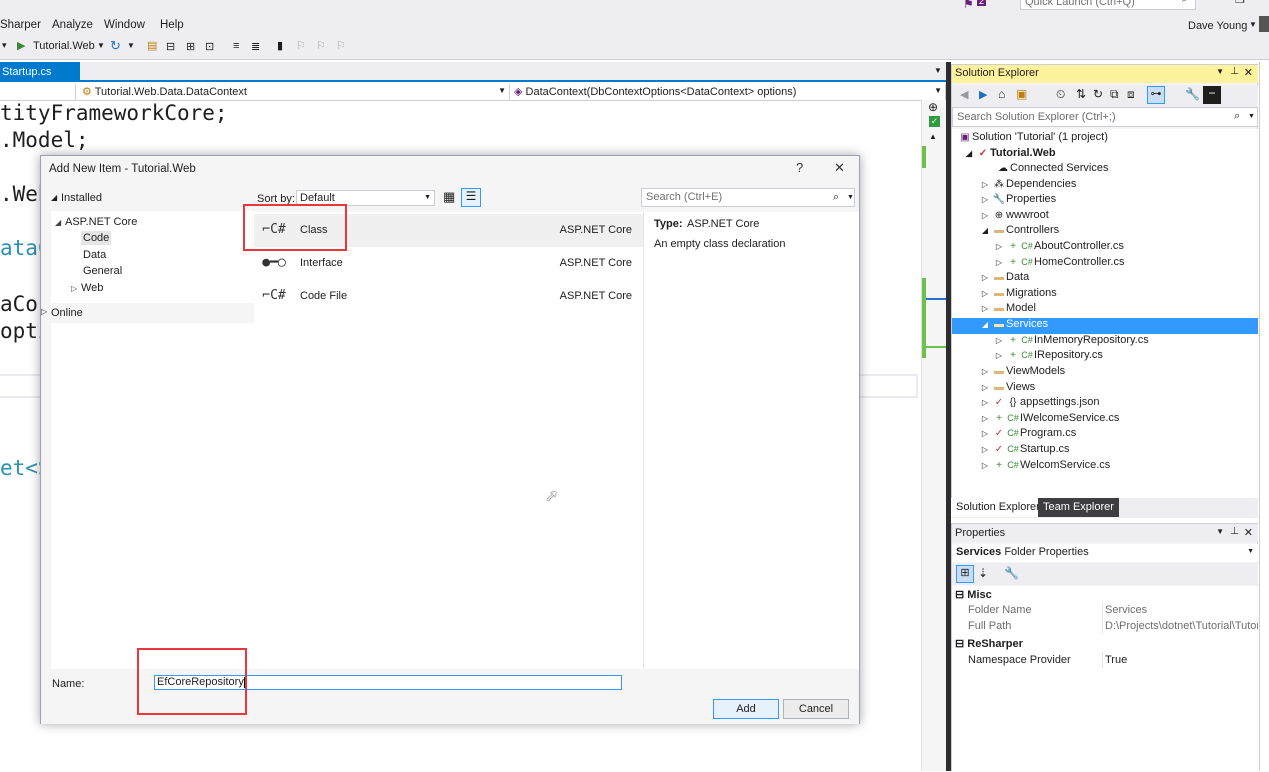 The width and height of the screenshot is (1269, 772). Describe the element at coordinates (1131, 94) in the screenshot. I see `show-all-files-icon: ⧈` at that location.